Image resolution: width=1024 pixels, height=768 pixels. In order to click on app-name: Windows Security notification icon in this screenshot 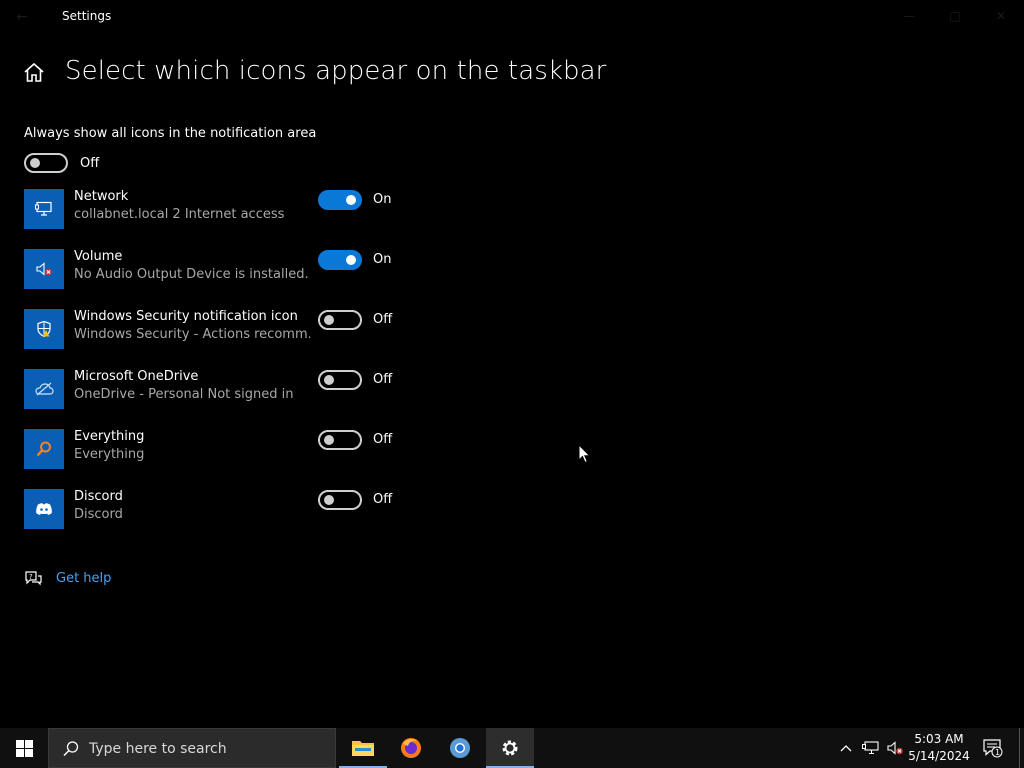, I will do `click(186, 316)`.